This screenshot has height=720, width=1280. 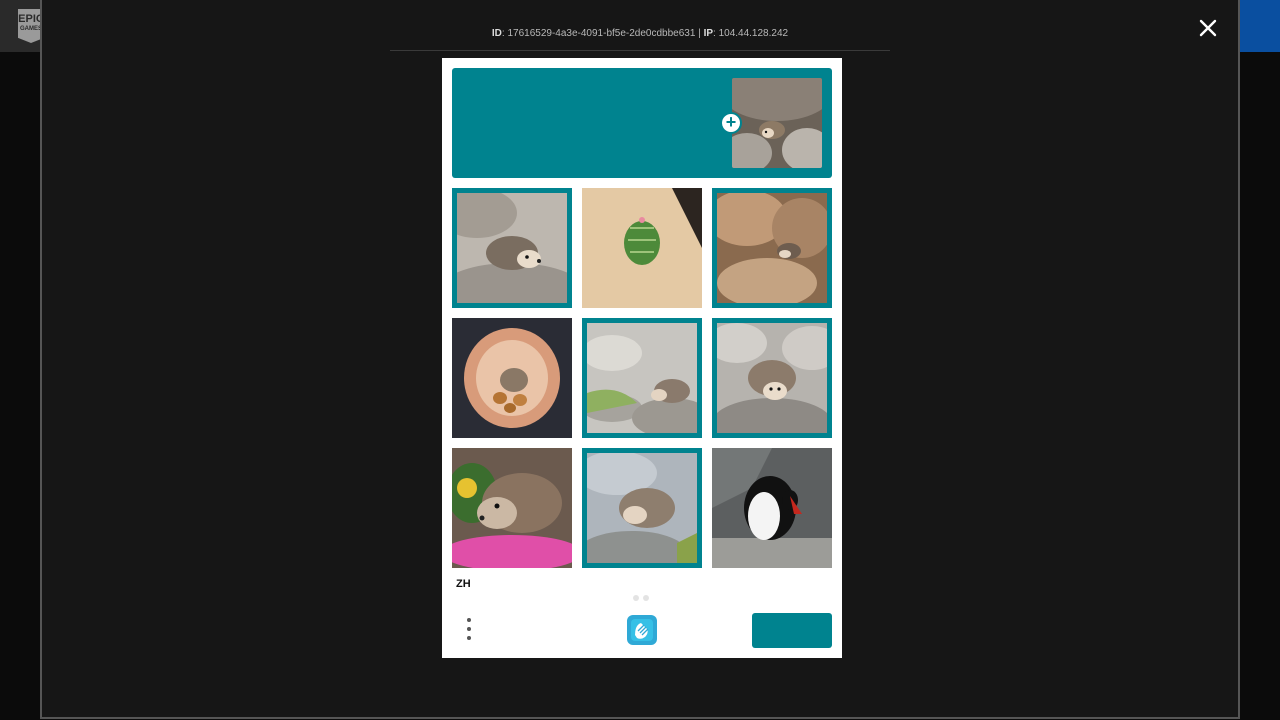 I want to click on session-id: : 17616529-4a3e-4091-bf5e-2de0cdbbe631 |, so click(x=602, y=33).